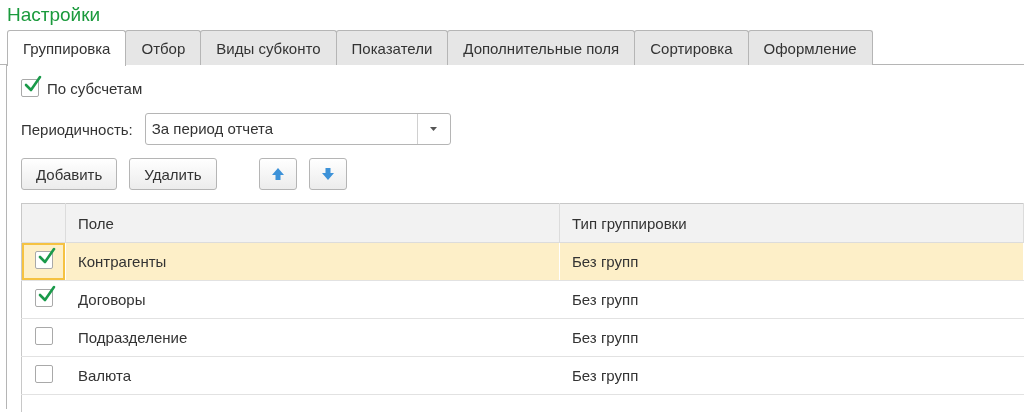 The height and width of the screenshot is (412, 1024). What do you see at coordinates (541, 47) in the screenshot?
I see `tab: Дополнительные поля` at bounding box center [541, 47].